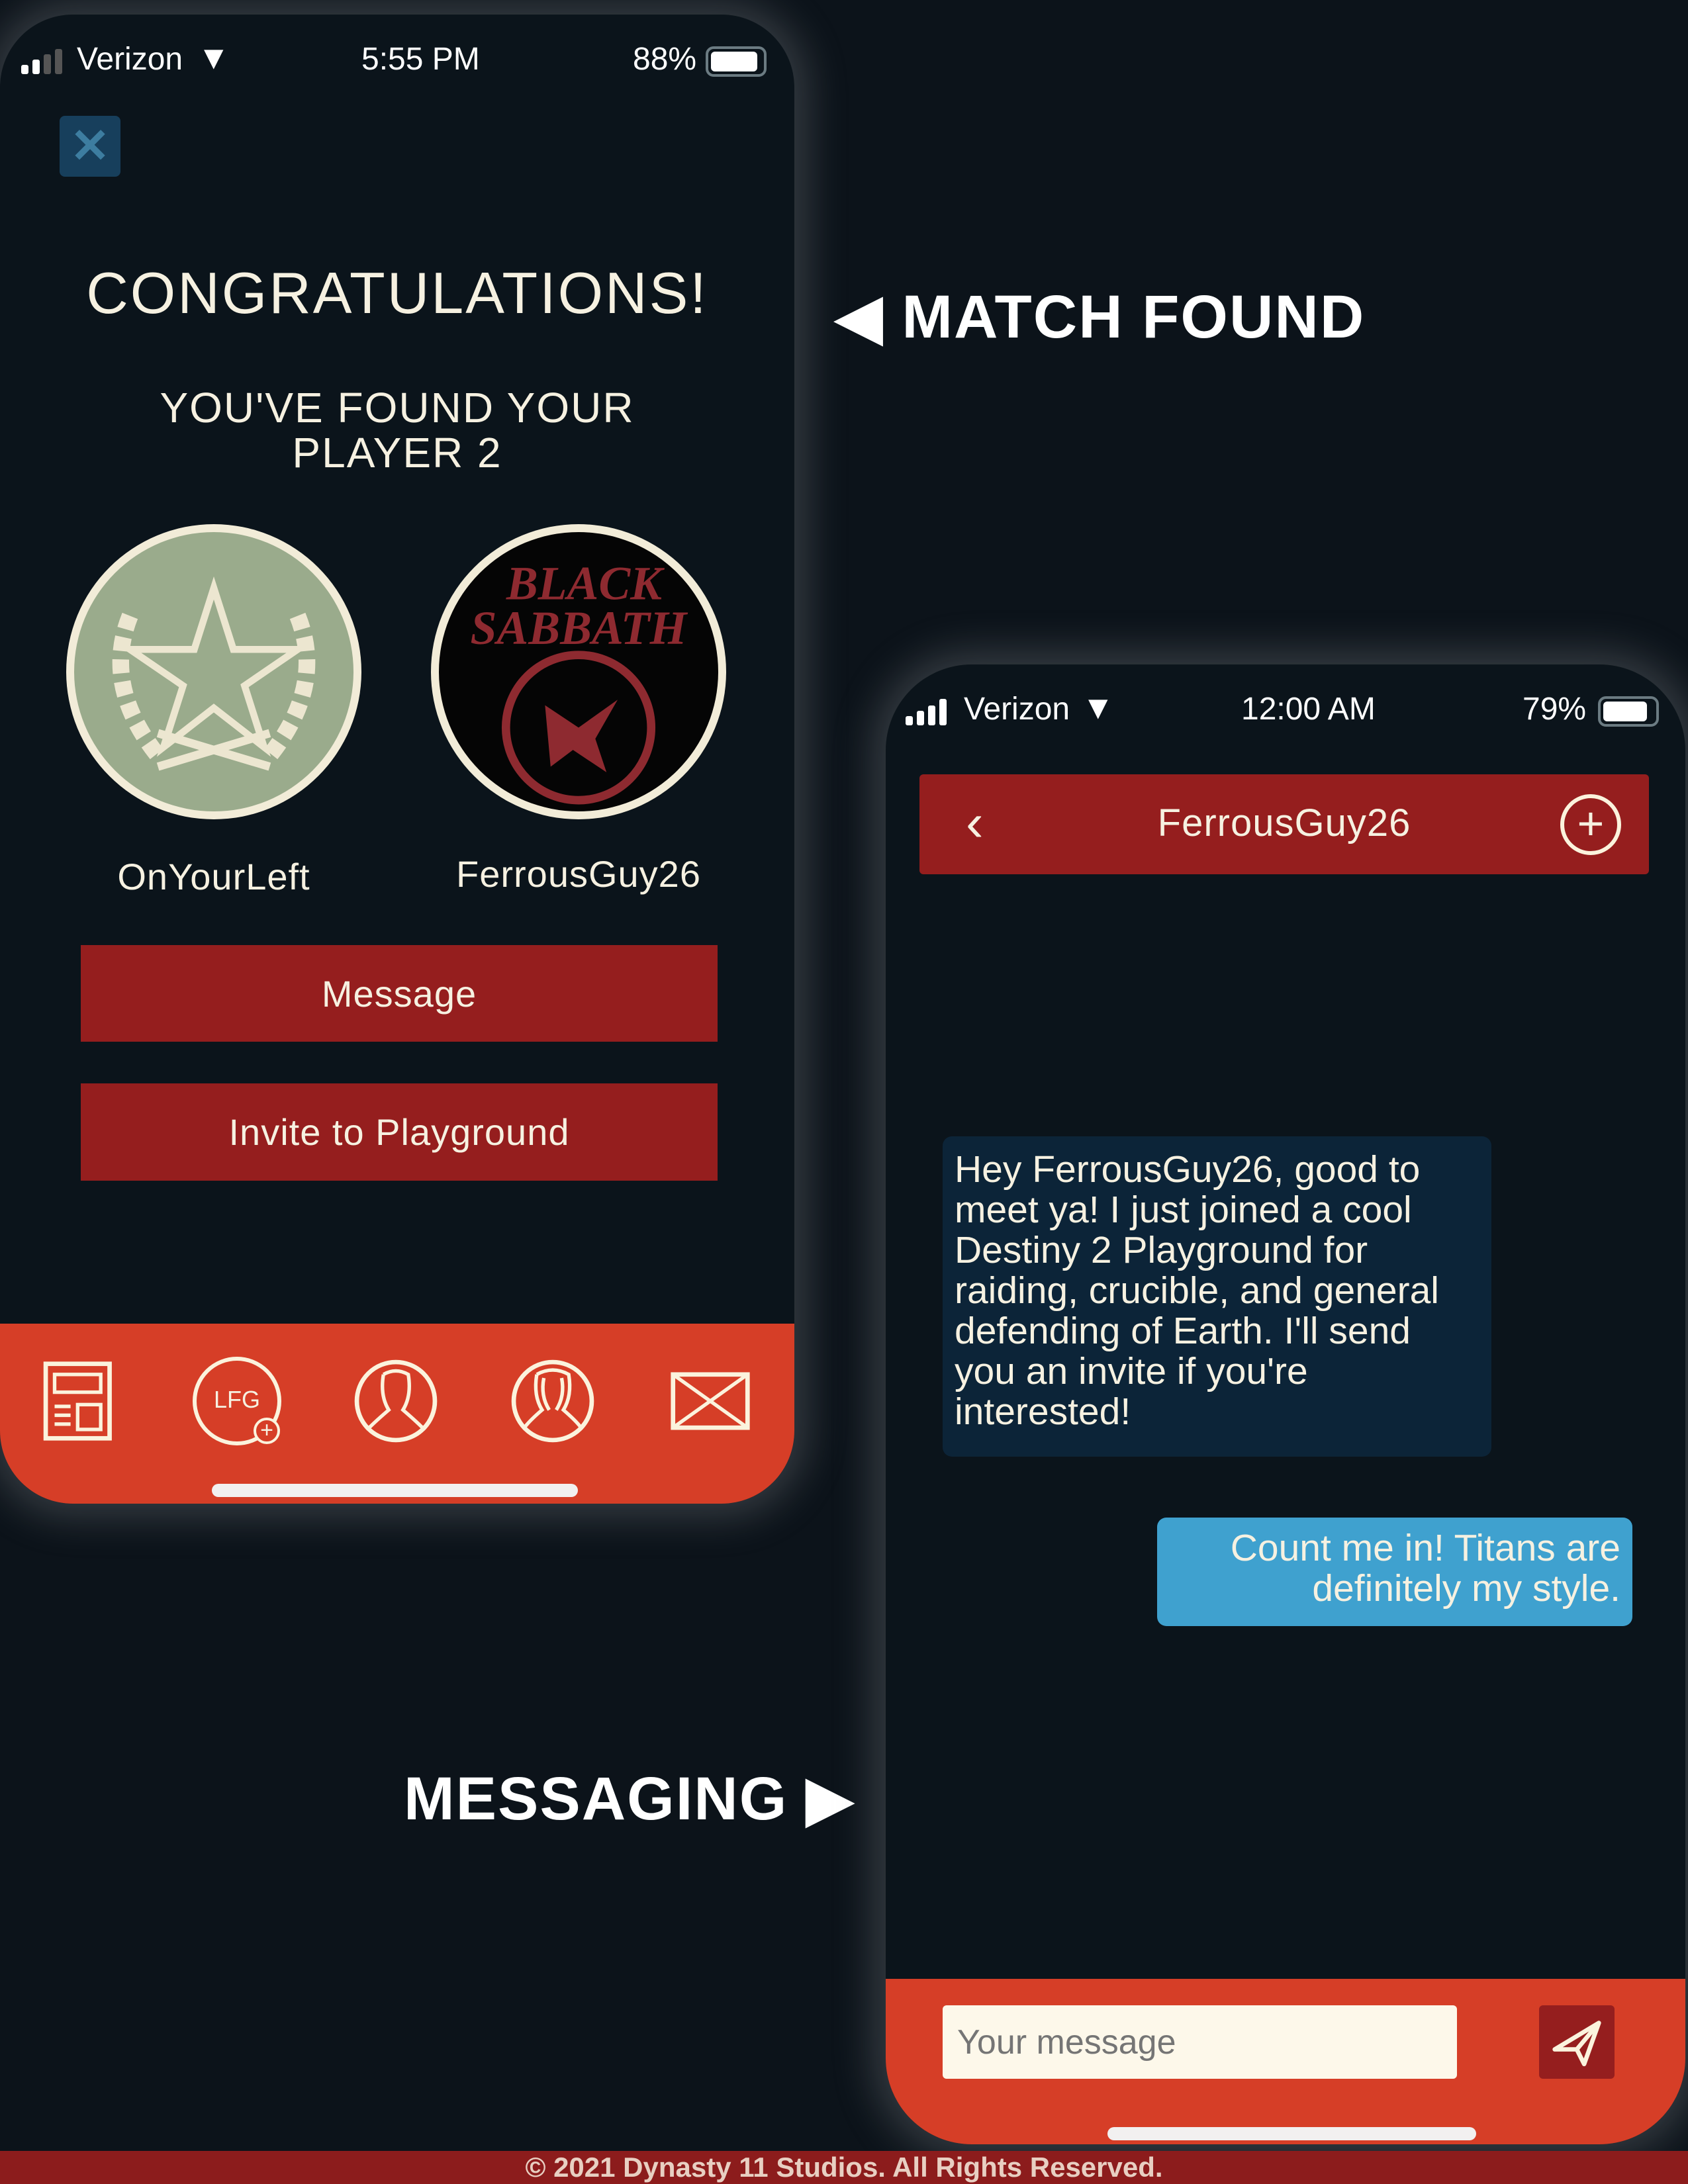 This screenshot has height=2184, width=1688. What do you see at coordinates (579, 628) in the screenshot?
I see `logo-text: SABBATH` at bounding box center [579, 628].